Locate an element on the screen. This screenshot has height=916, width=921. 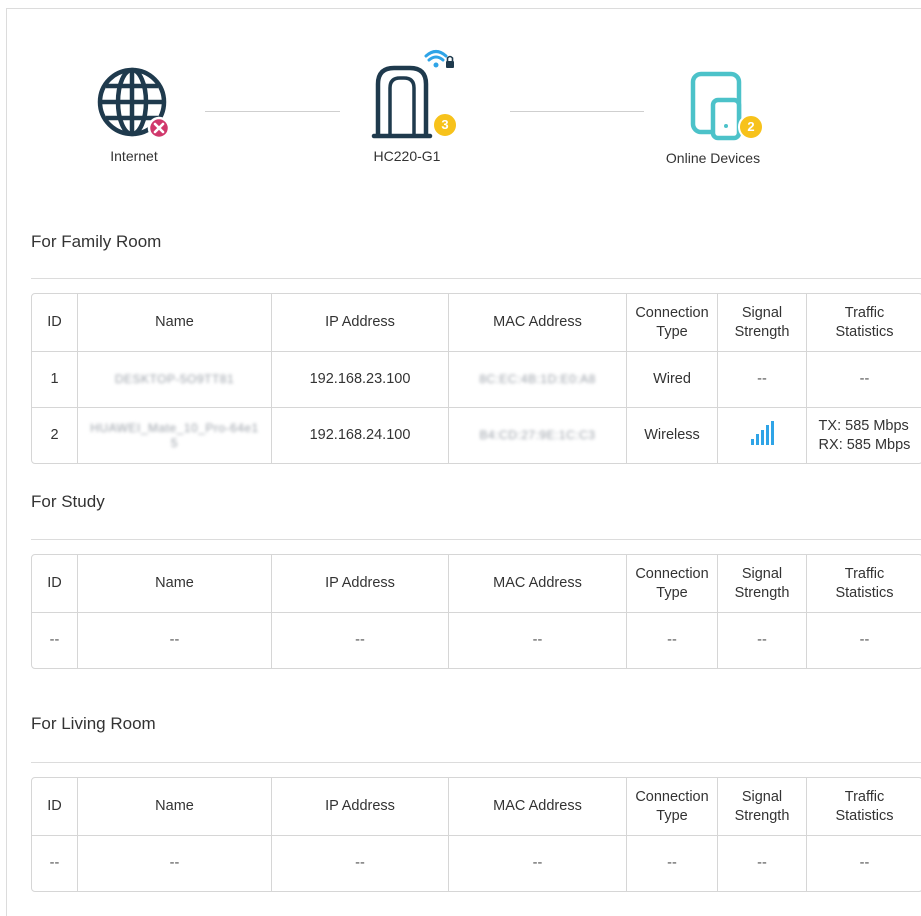
cell-mac: B4:CD:27:9E:1C:C3 is located at coordinates (538, 435).